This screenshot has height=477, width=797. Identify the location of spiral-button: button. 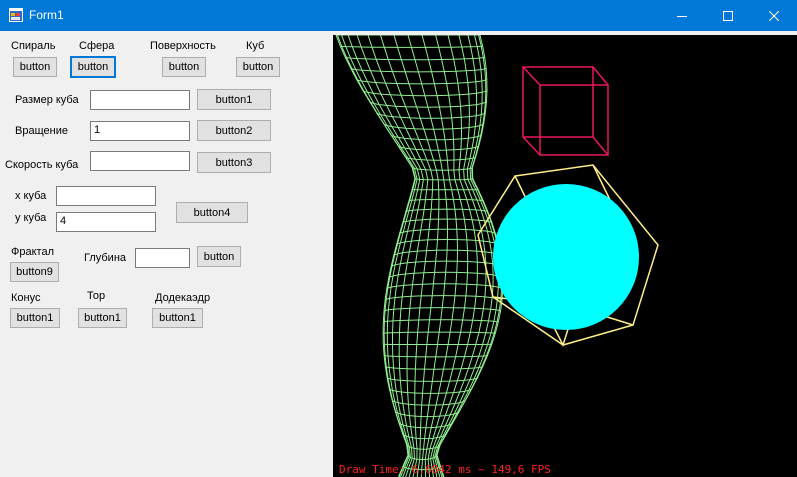
(35, 67).